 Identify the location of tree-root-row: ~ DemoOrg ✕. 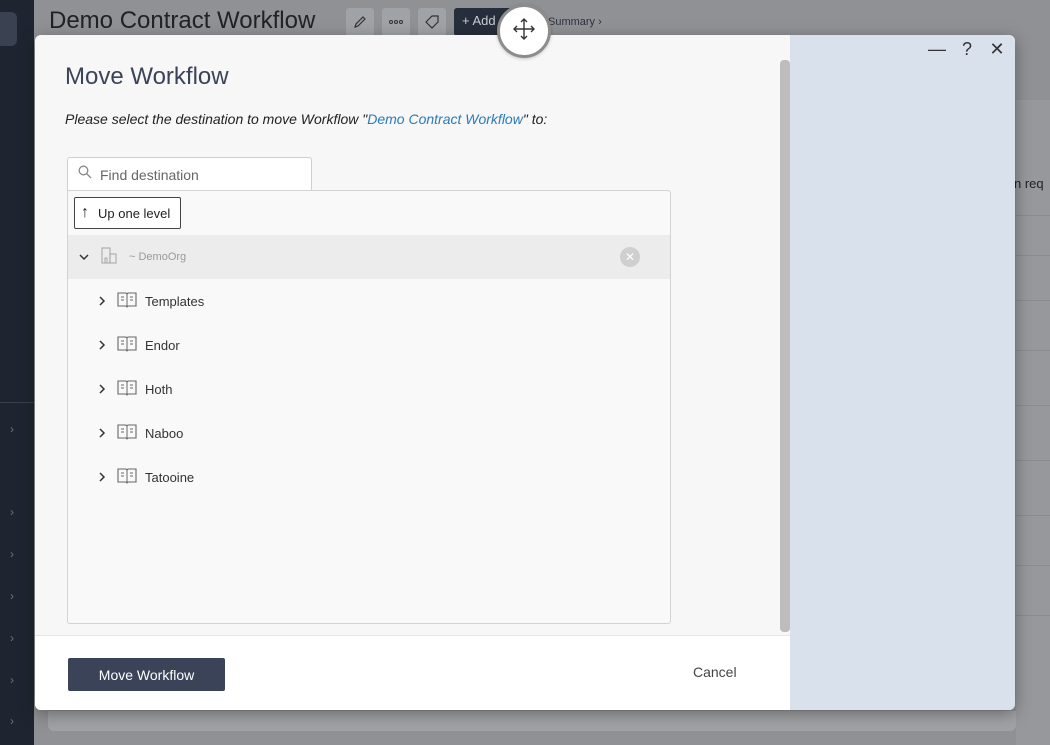
(369, 257).